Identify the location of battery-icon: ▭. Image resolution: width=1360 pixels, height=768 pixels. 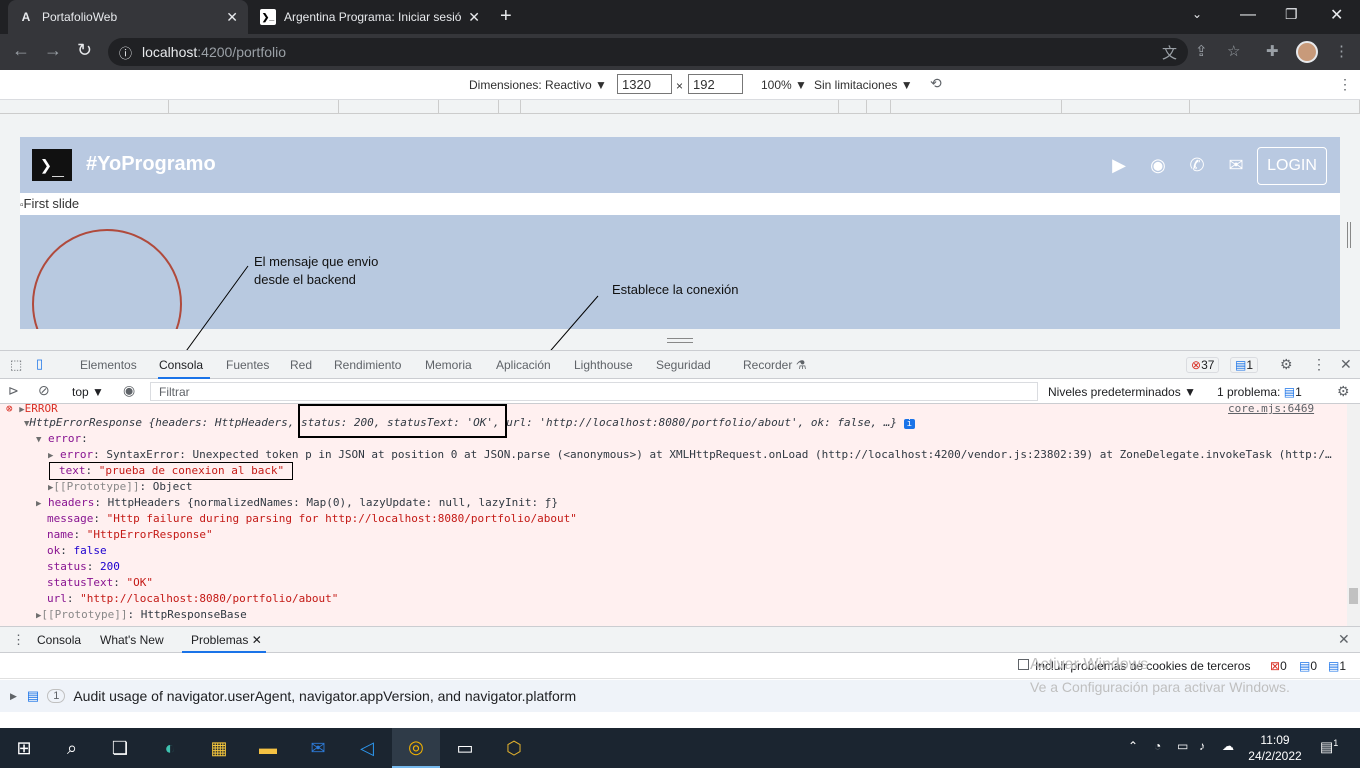
(1182, 746).